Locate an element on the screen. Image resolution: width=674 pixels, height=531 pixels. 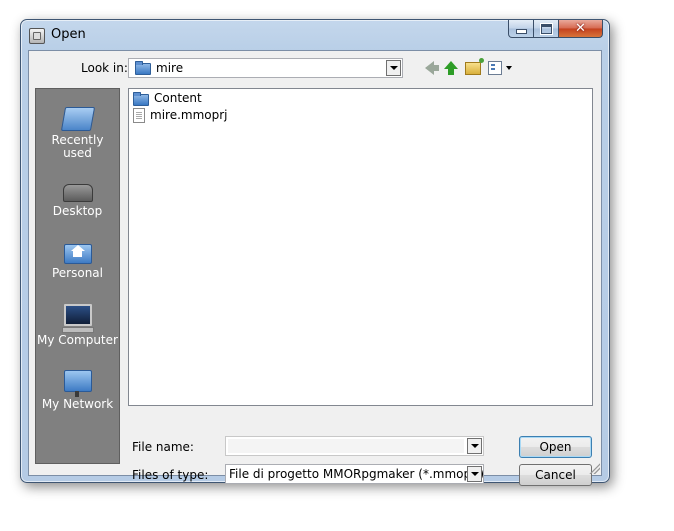
caption-buttons: ✕ is located at coordinates (555, 29).